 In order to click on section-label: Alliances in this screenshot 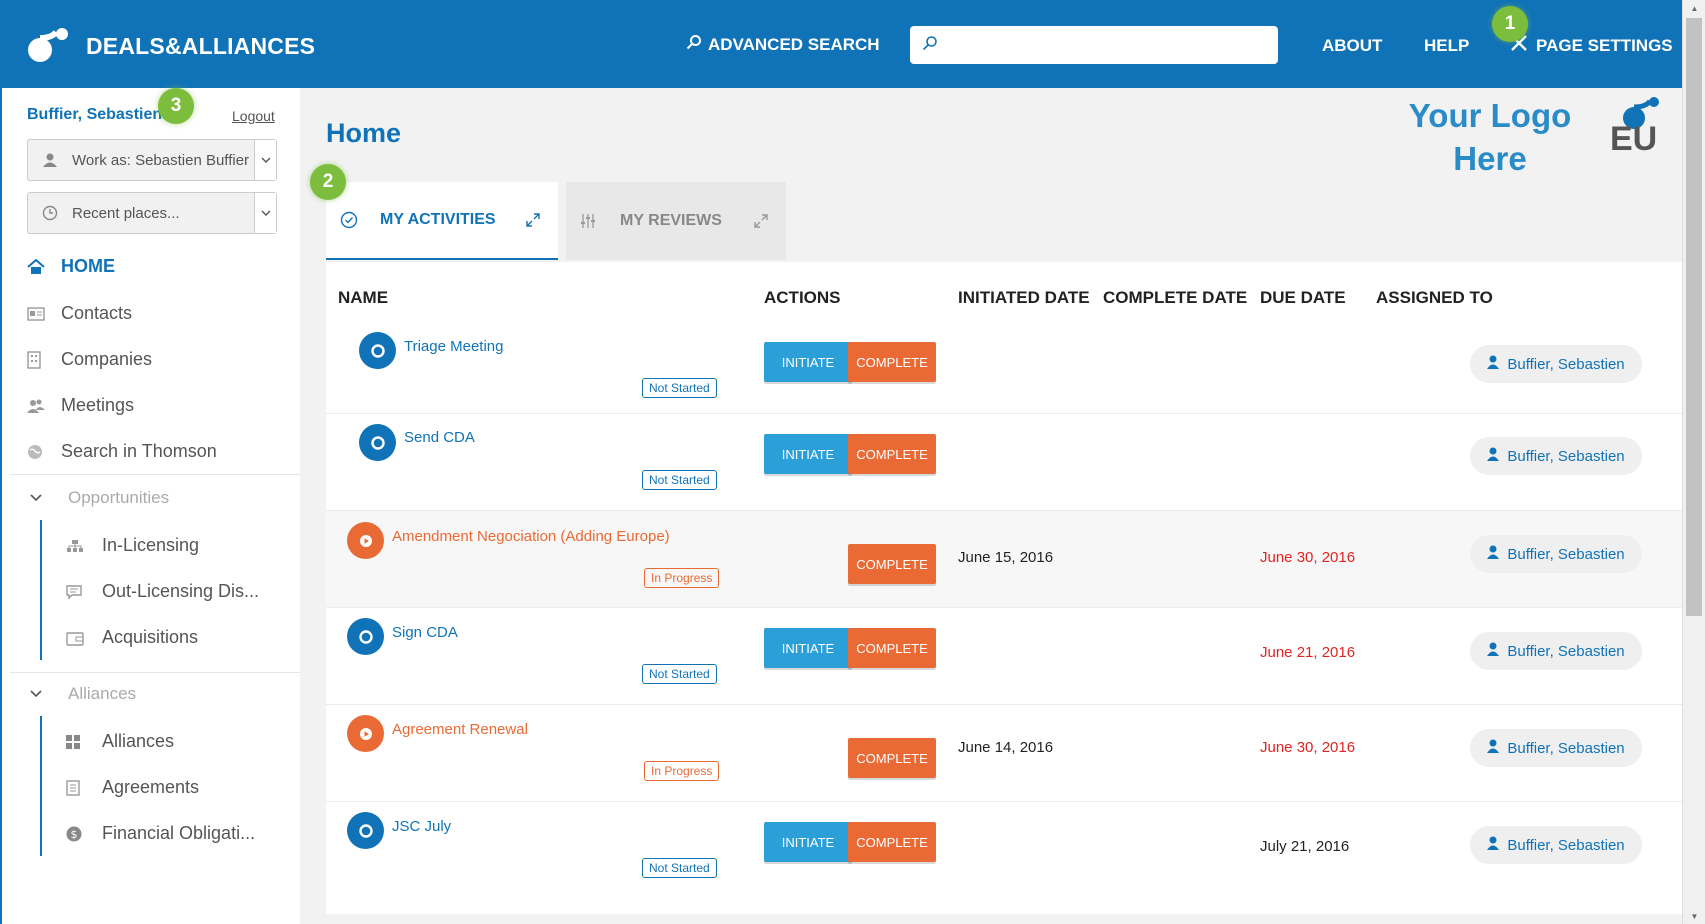, I will do `click(102, 693)`.